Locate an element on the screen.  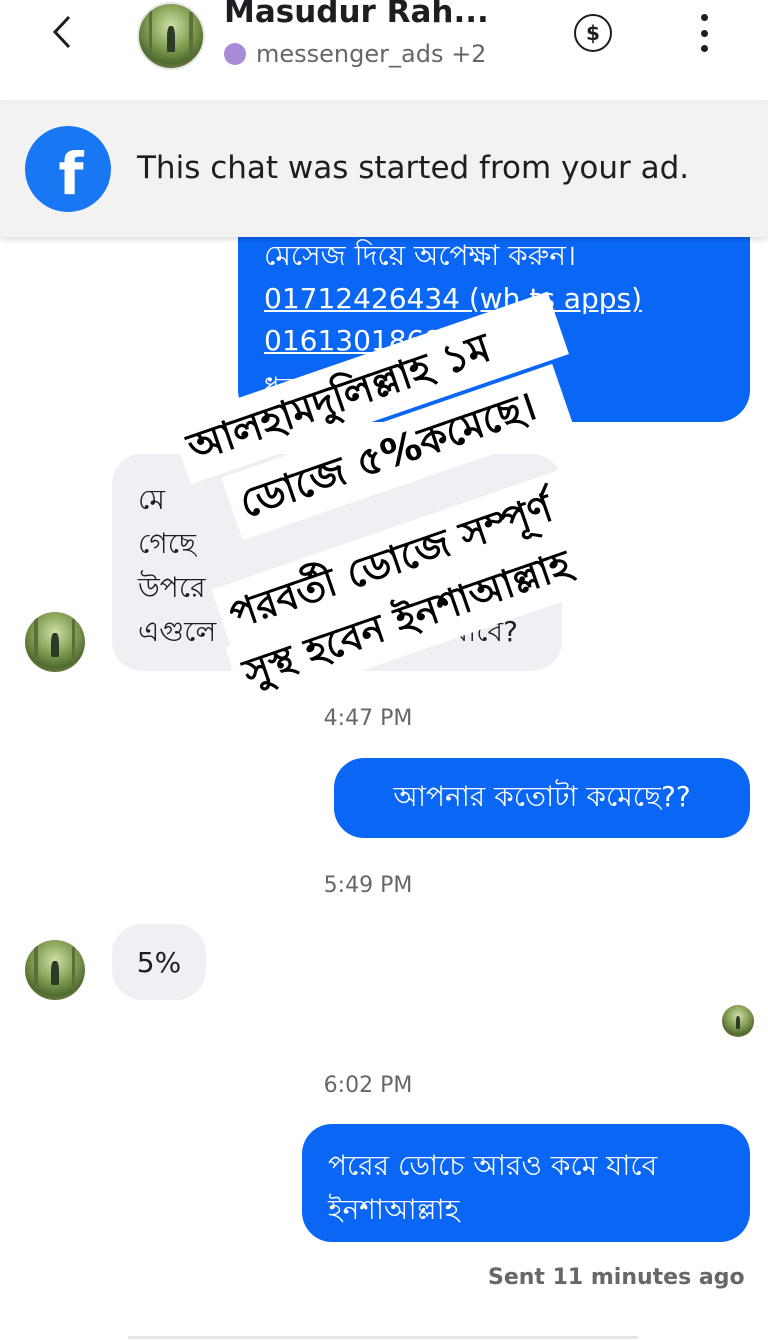
chat-header: Masudur Rah... messenger_ads +2 $ is located at coordinates (384, 50).